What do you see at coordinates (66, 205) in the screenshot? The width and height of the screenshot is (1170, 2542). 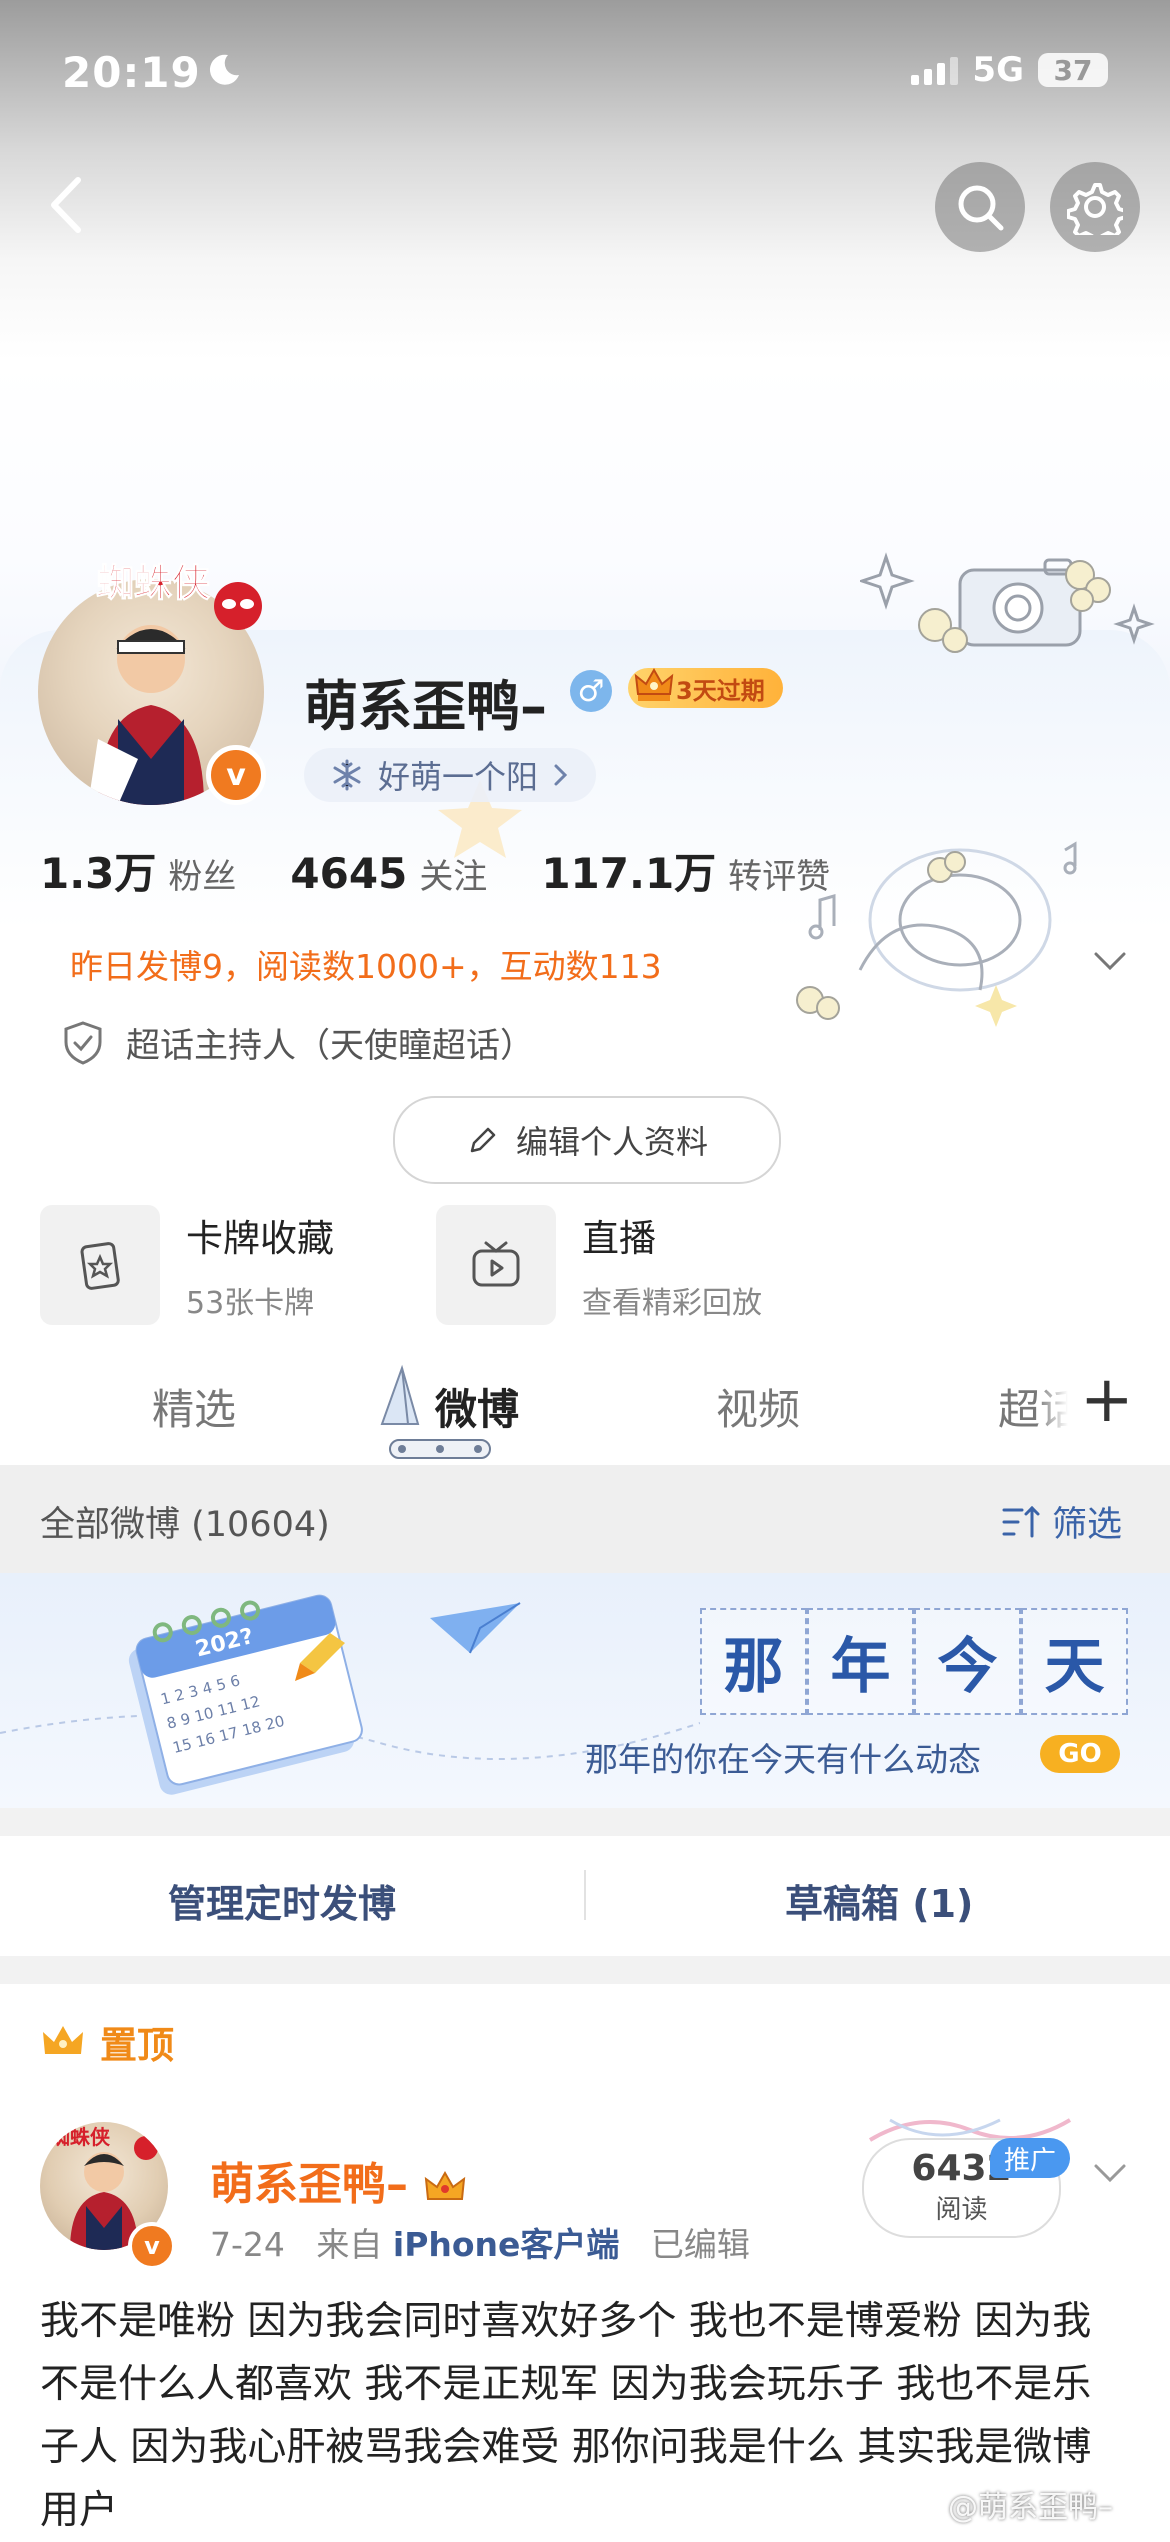 I see `back-arrow-icon` at bounding box center [66, 205].